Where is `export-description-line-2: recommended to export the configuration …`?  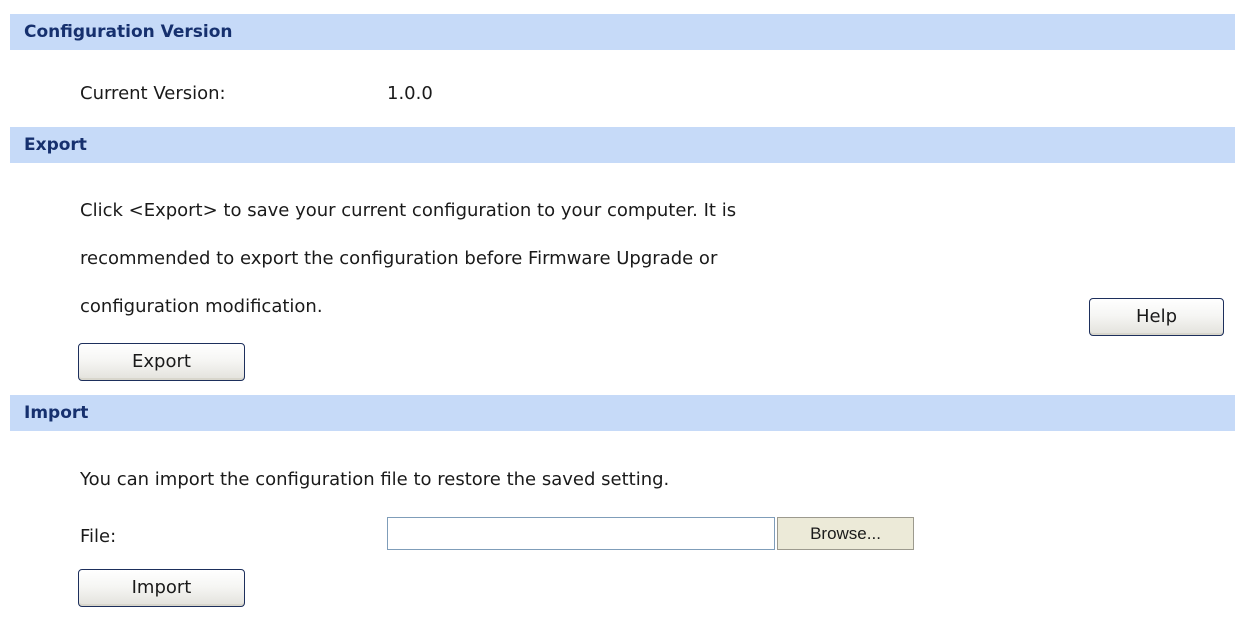
export-description-line-2: recommended to export the configuration … is located at coordinates (399, 258).